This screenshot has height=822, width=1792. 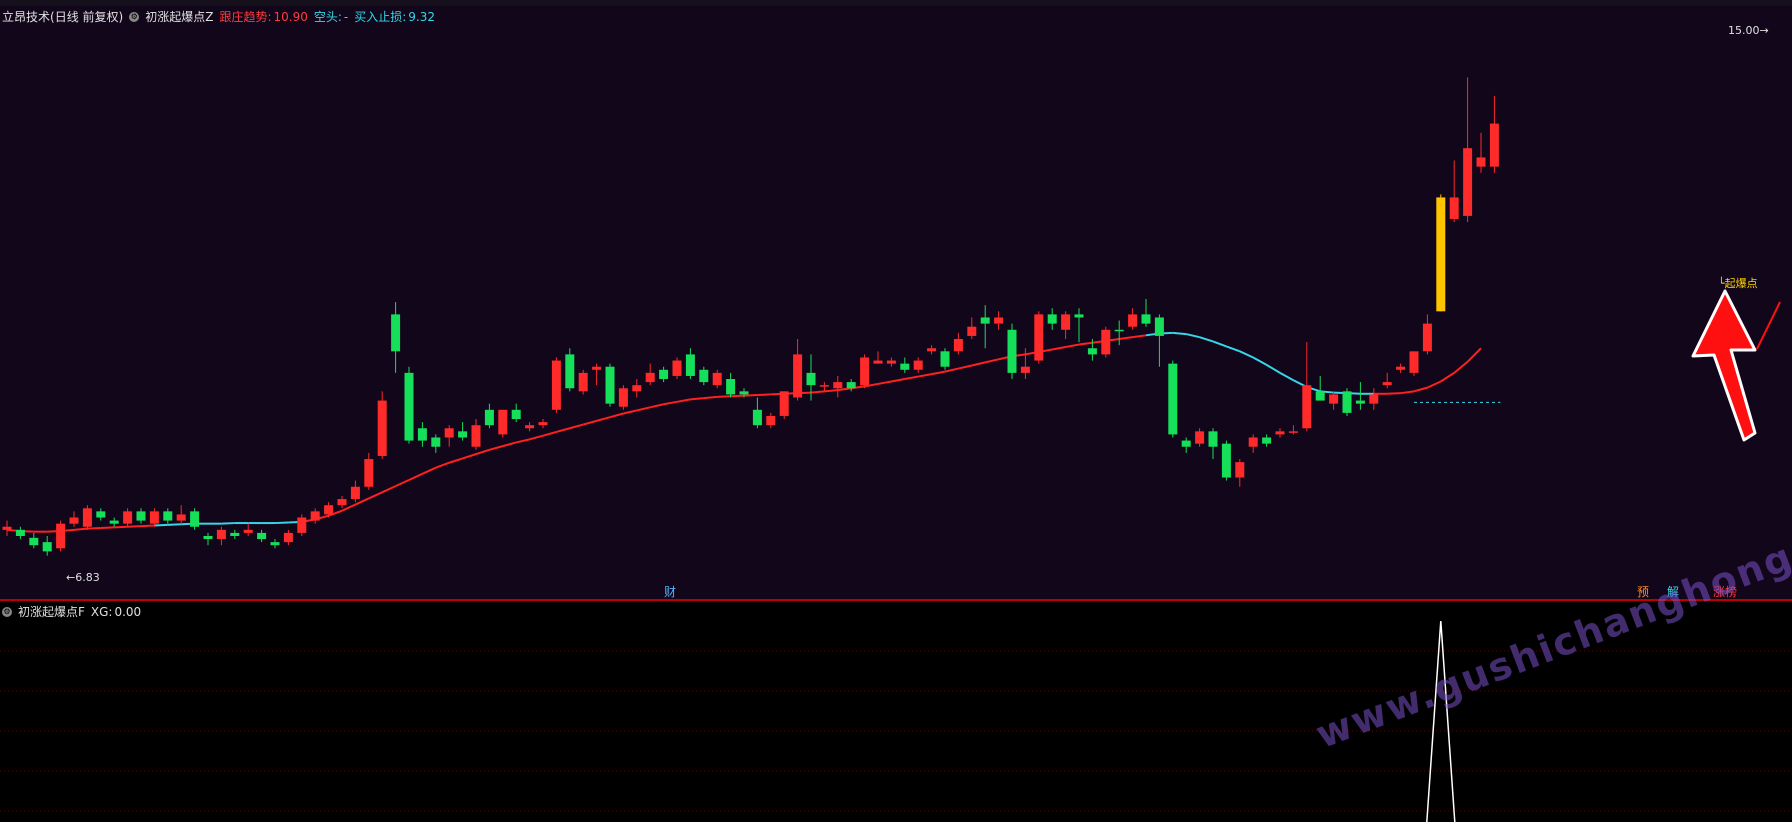 I want to click on gear-icon: ⚙, so click(x=134, y=16).